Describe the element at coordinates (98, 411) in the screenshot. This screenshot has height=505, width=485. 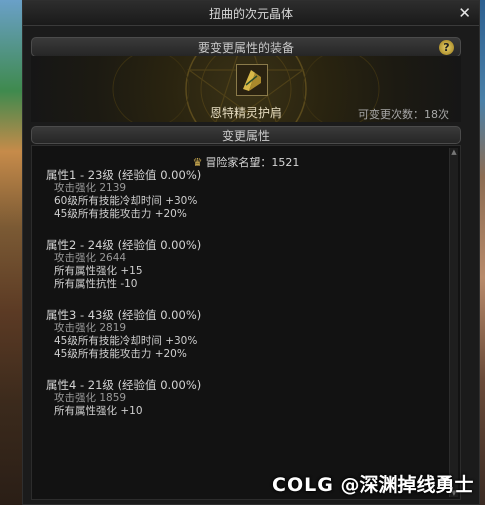
I see `attribute-line: 所有属性强化 +10` at that location.